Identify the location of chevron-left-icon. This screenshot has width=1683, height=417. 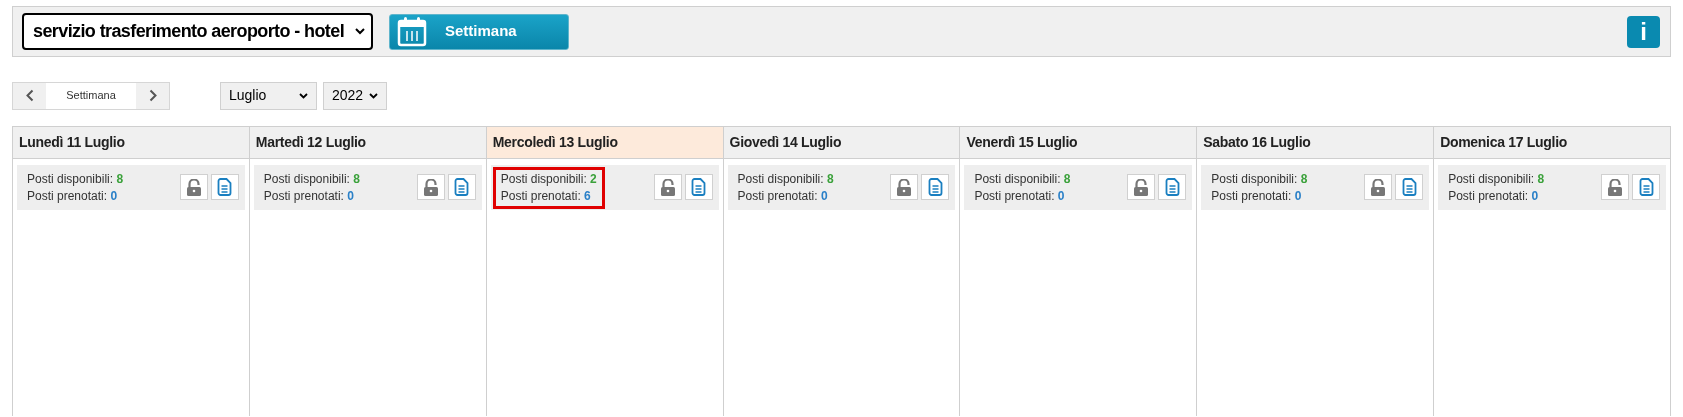
(29, 95).